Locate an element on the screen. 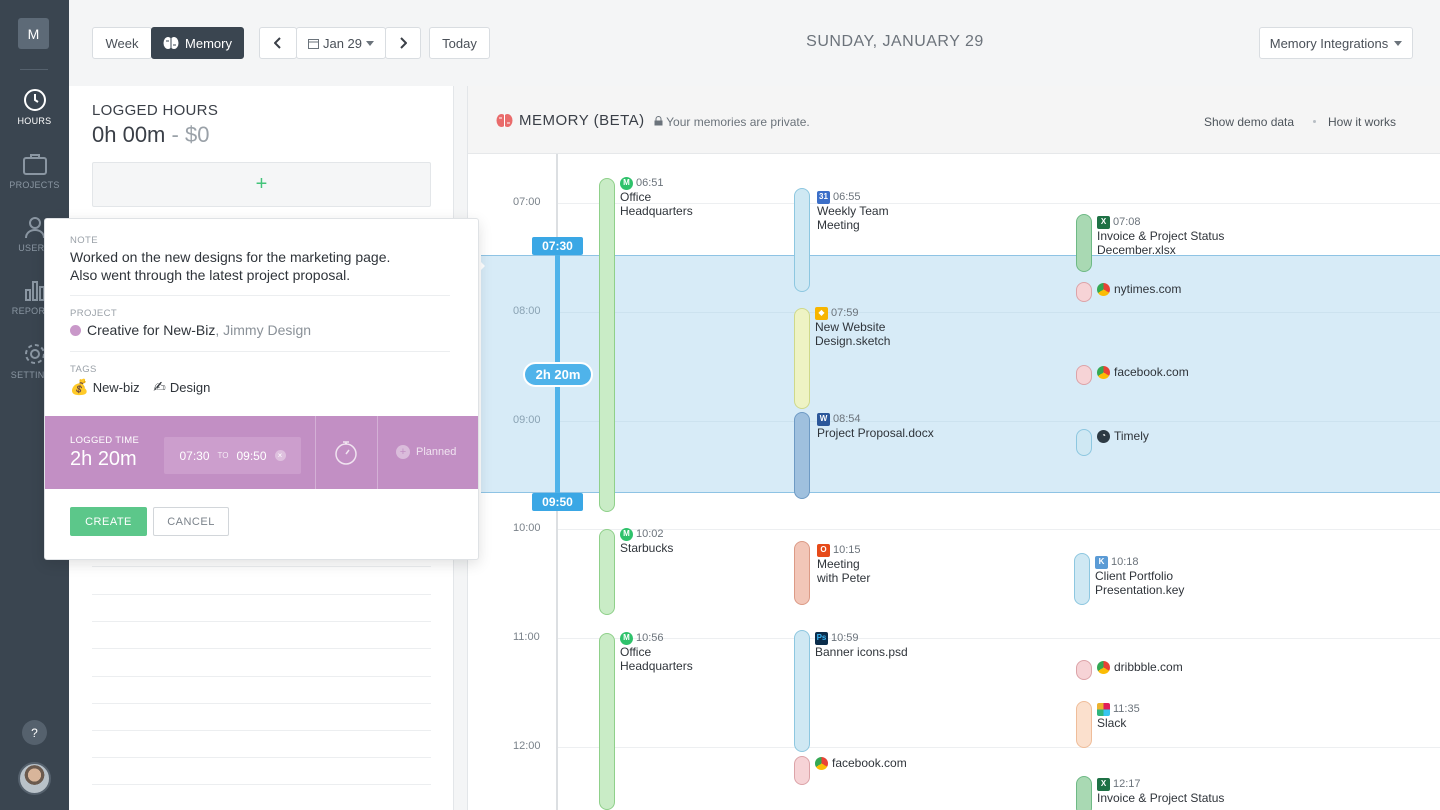 The height and width of the screenshot is (810, 1440). next-day-button is located at coordinates (403, 43).